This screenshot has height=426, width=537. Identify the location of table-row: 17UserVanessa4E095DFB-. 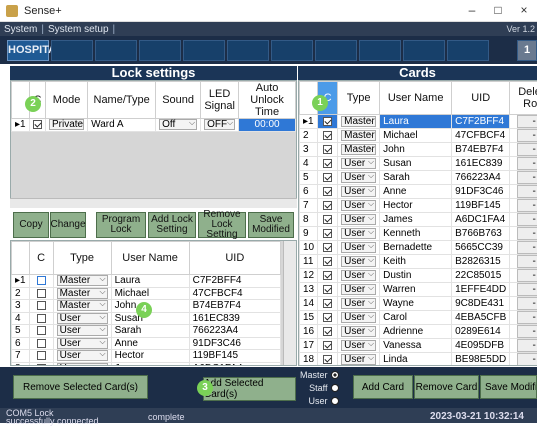
(418, 346).